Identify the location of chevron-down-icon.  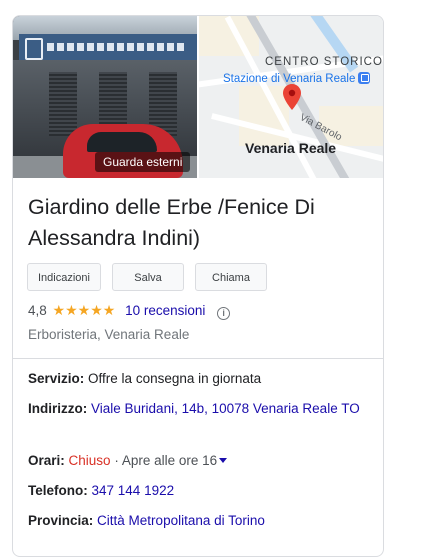
(223, 460).